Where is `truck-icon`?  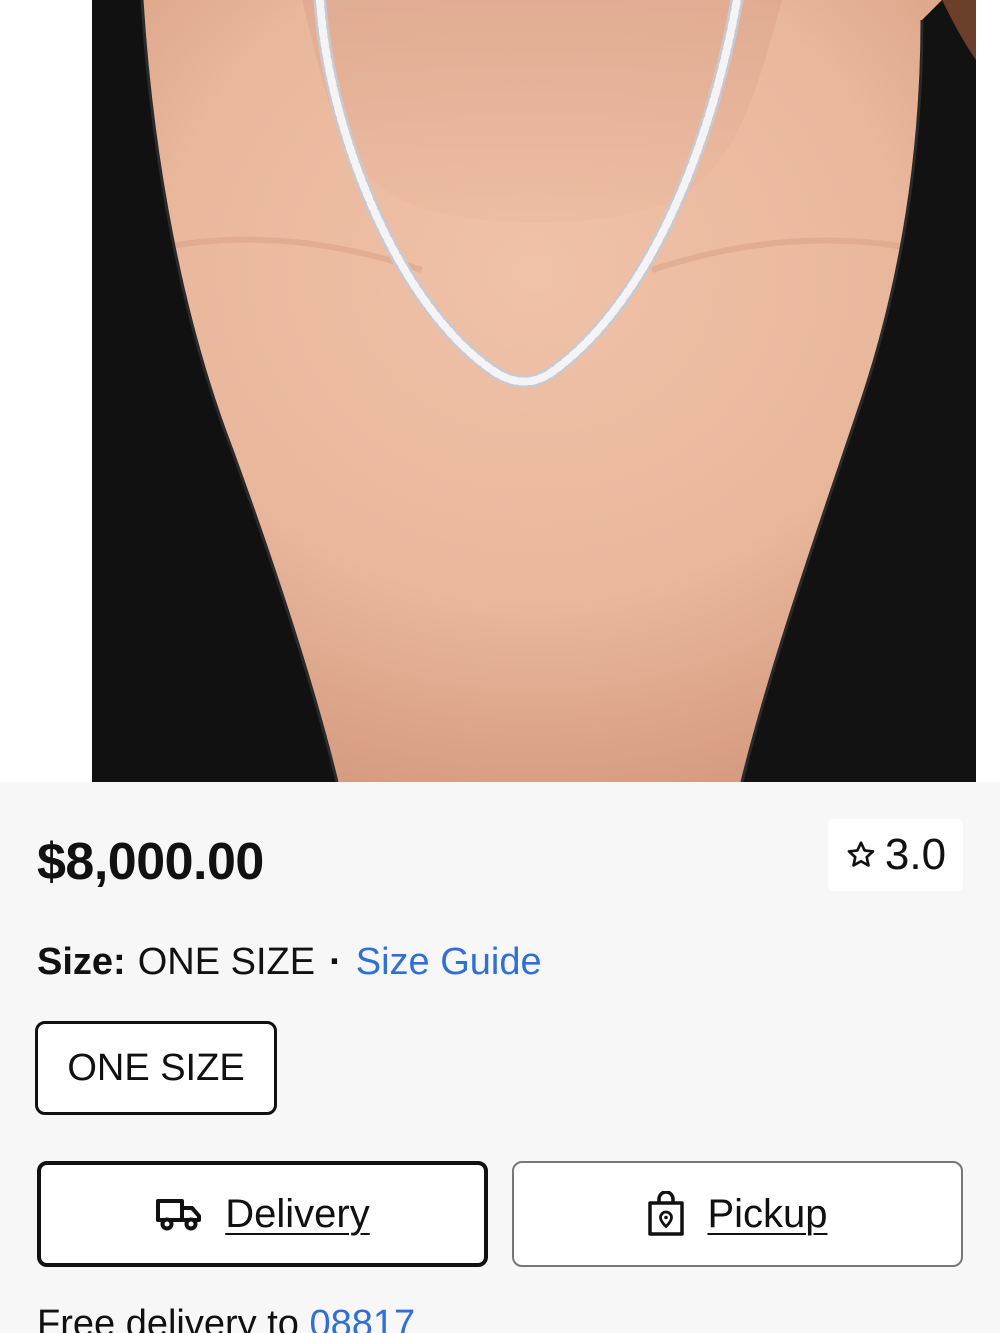
truck-icon is located at coordinates (179, 1215).